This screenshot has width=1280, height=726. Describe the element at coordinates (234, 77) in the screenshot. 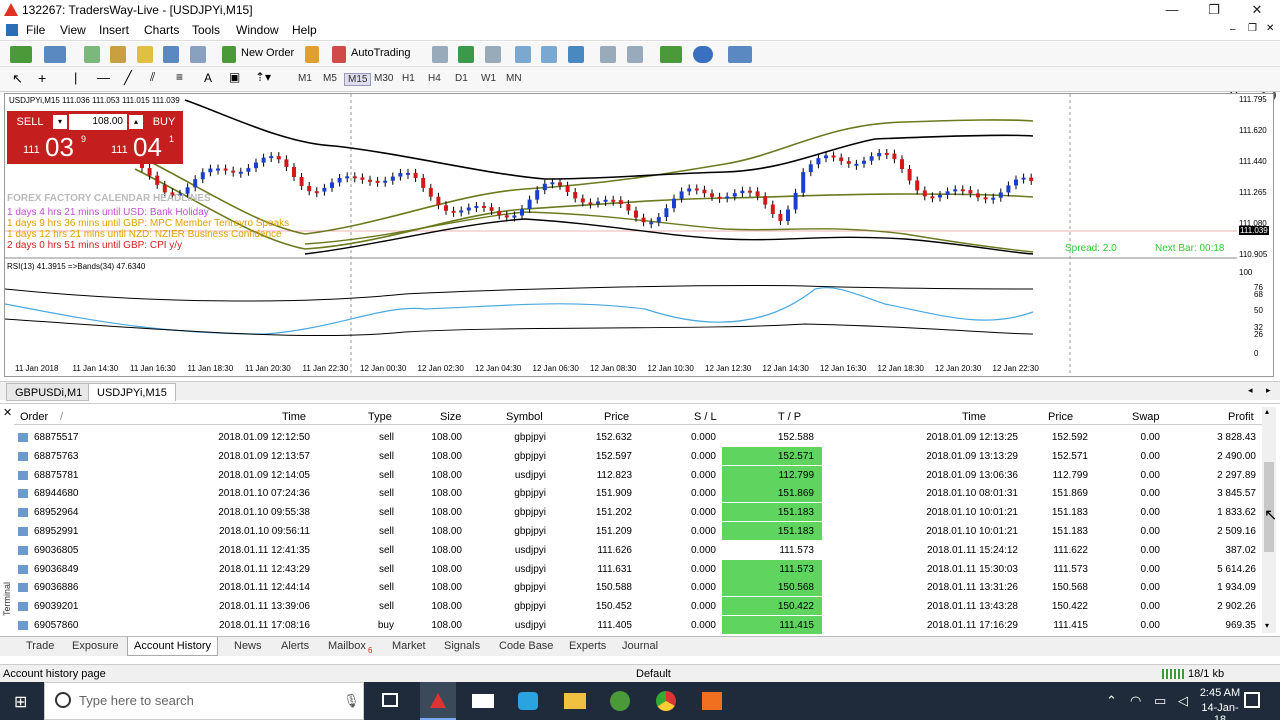

I see `text-label-icon: ▣` at that location.